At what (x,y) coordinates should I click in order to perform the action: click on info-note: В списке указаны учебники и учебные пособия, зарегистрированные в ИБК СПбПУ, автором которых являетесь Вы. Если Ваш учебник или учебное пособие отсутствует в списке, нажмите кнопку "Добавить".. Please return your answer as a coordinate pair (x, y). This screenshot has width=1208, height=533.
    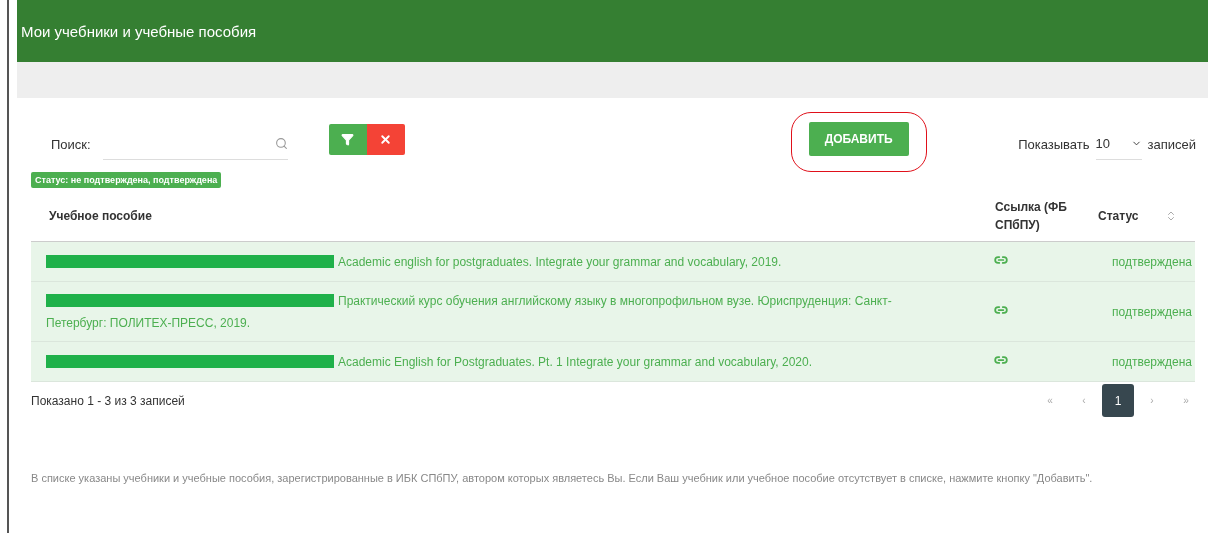
    Looking at the image, I should click on (562, 478).